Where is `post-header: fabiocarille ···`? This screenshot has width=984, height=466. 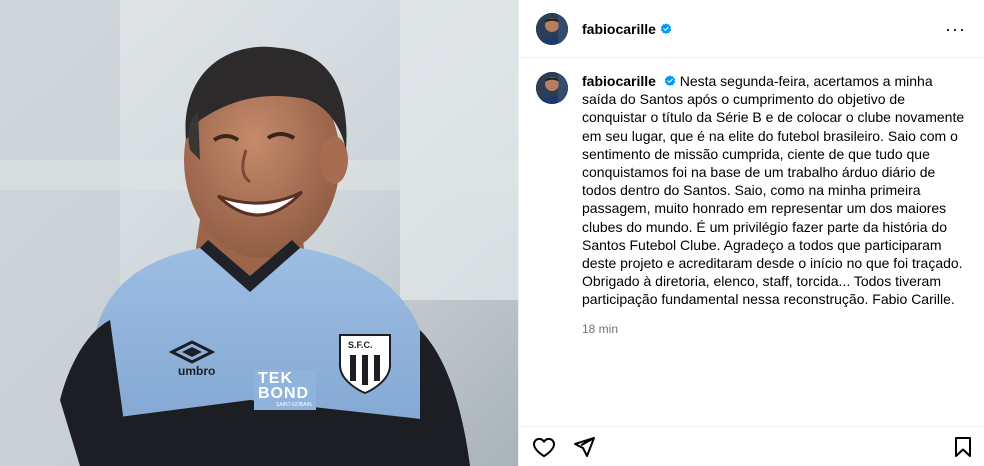
post-header: fabiocarille ··· is located at coordinates (751, 29).